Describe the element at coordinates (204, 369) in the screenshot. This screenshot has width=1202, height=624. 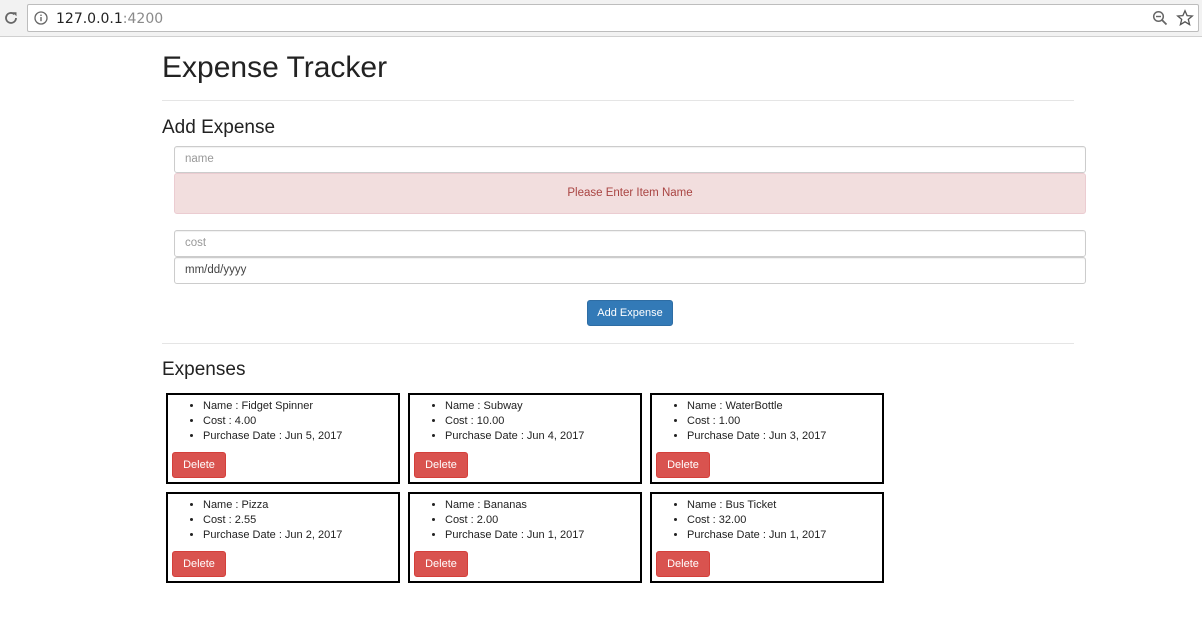
I see `expenses-heading: Expenses` at that location.